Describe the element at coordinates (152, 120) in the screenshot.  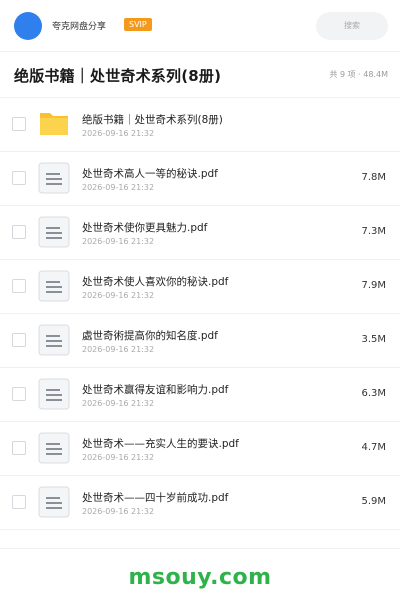
I see `file-name: 绝版书籍｜处世奇术系列(8册)` at that location.